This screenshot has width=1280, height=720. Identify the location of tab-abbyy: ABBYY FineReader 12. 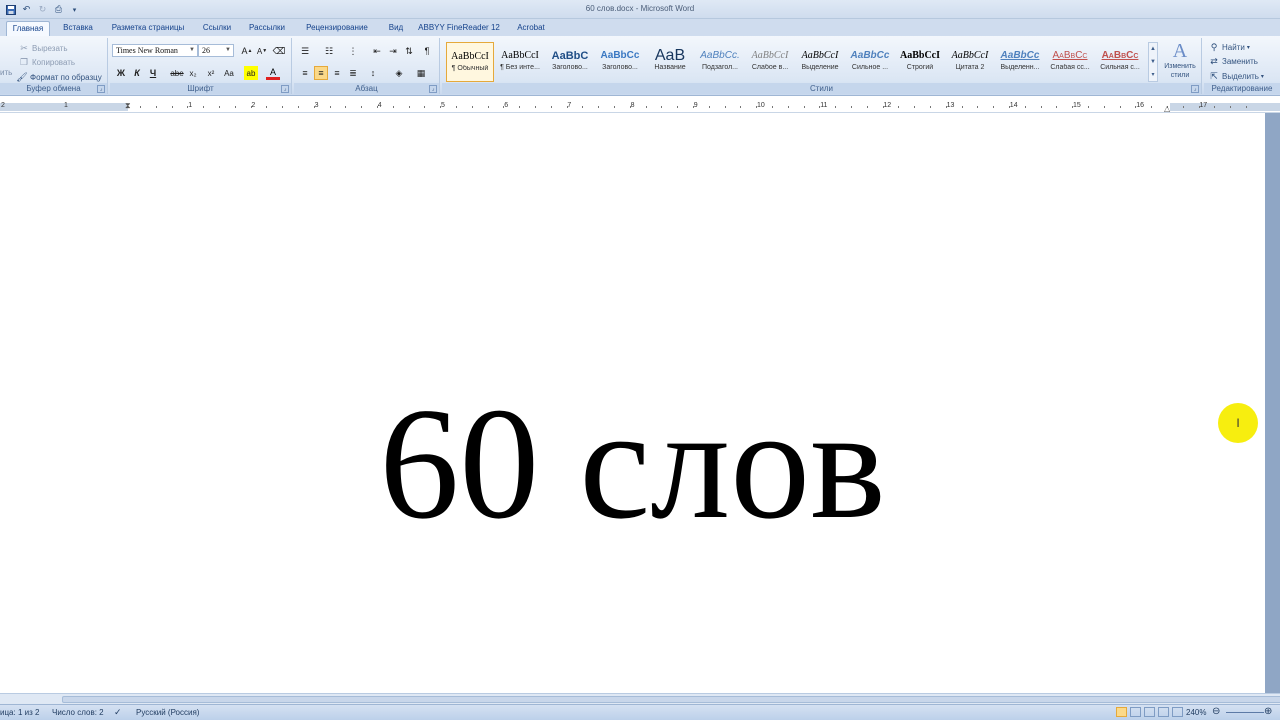
(459, 28).